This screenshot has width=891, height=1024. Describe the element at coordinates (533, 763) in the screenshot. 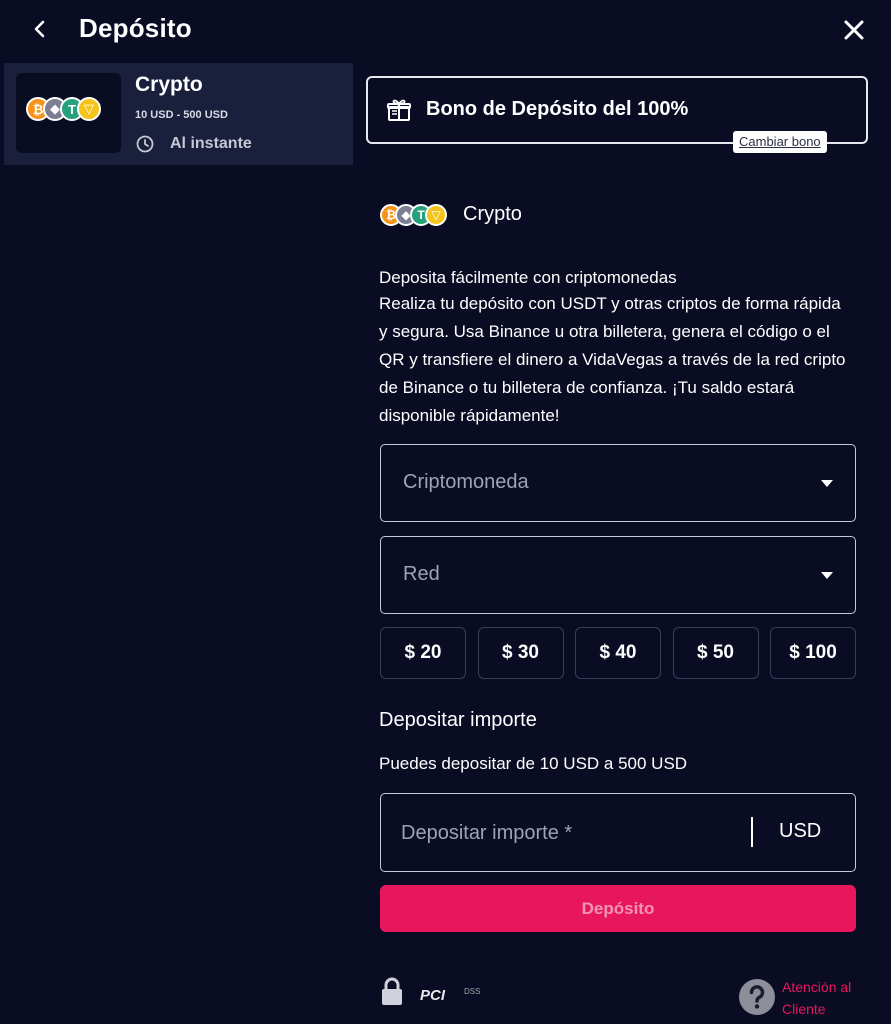

I see `amount-hint: Puedes depositar de 10 USD a 500 USD` at that location.